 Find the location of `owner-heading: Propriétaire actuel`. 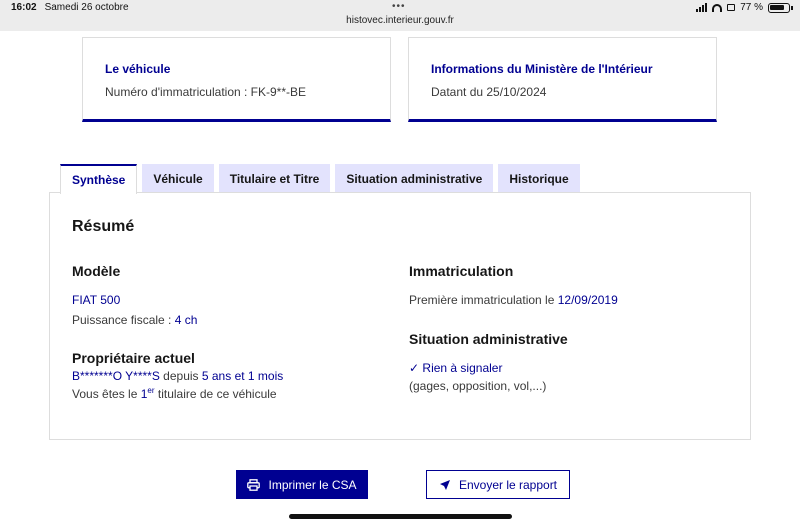

owner-heading: Propriétaire actuel is located at coordinates (133, 358).